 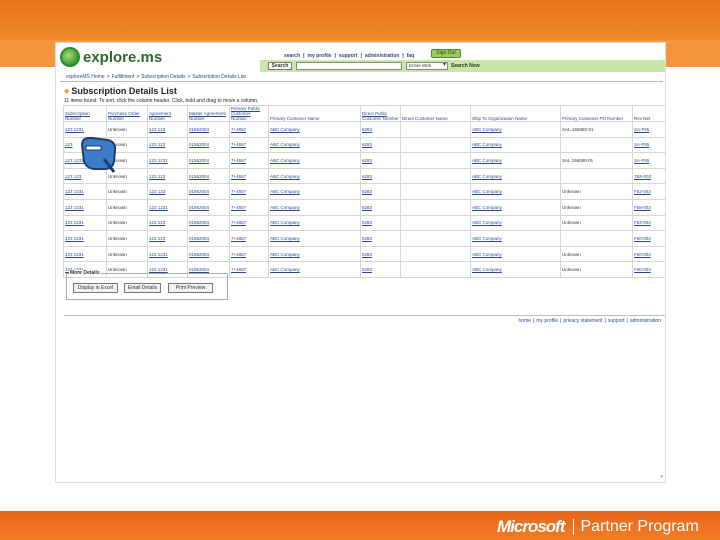 I want to click on breadcrumb-fulfillment: Fulfillment, so click(x=123, y=77).